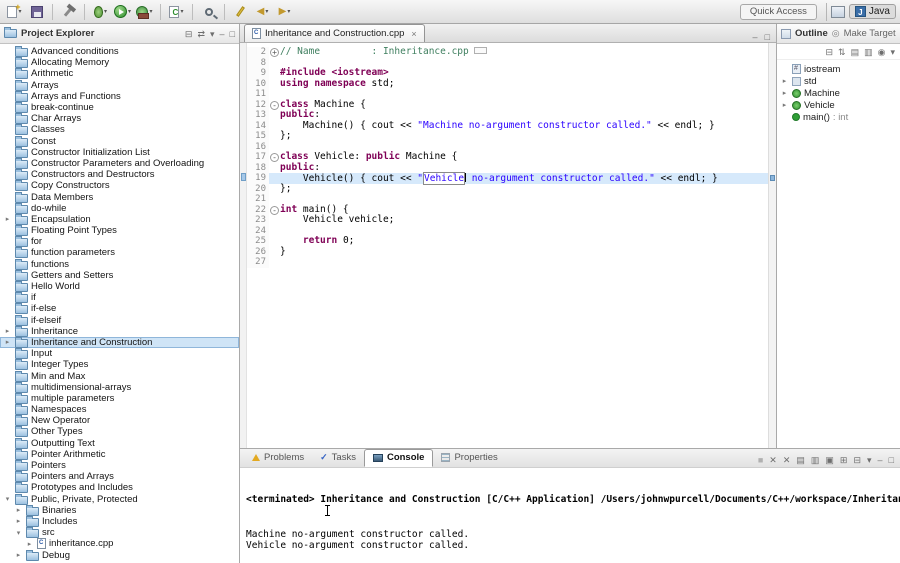 Image resolution: width=900 pixels, height=563 pixels. Describe the element at coordinates (278, 458) in the screenshot. I see `console-tab-problems: Problems` at that location.